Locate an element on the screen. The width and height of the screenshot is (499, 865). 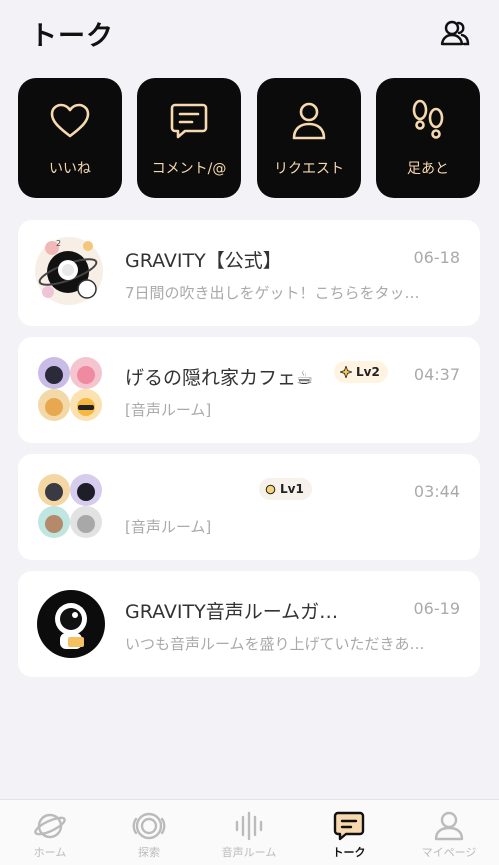
astronaut-avatar-icon is located at coordinates (71, 624).